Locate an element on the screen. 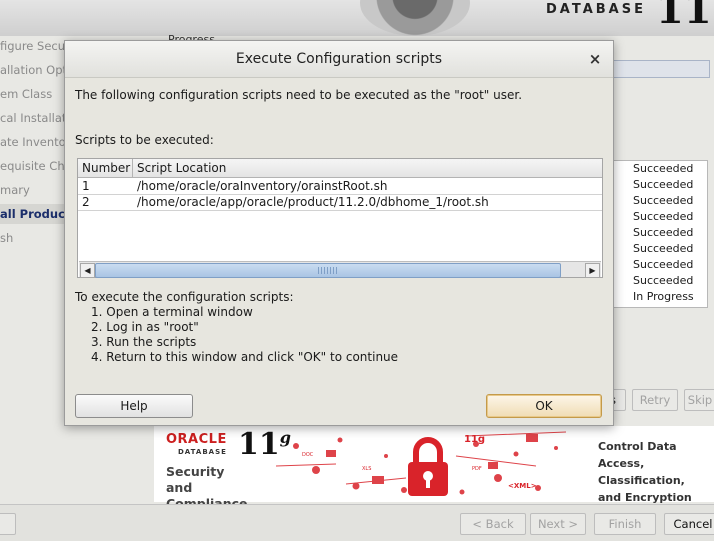 This screenshot has height=541, width=714. cell-script-location: /home/oracle/oraInventory/orainstRoot.sh is located at coordinates (262, 186).